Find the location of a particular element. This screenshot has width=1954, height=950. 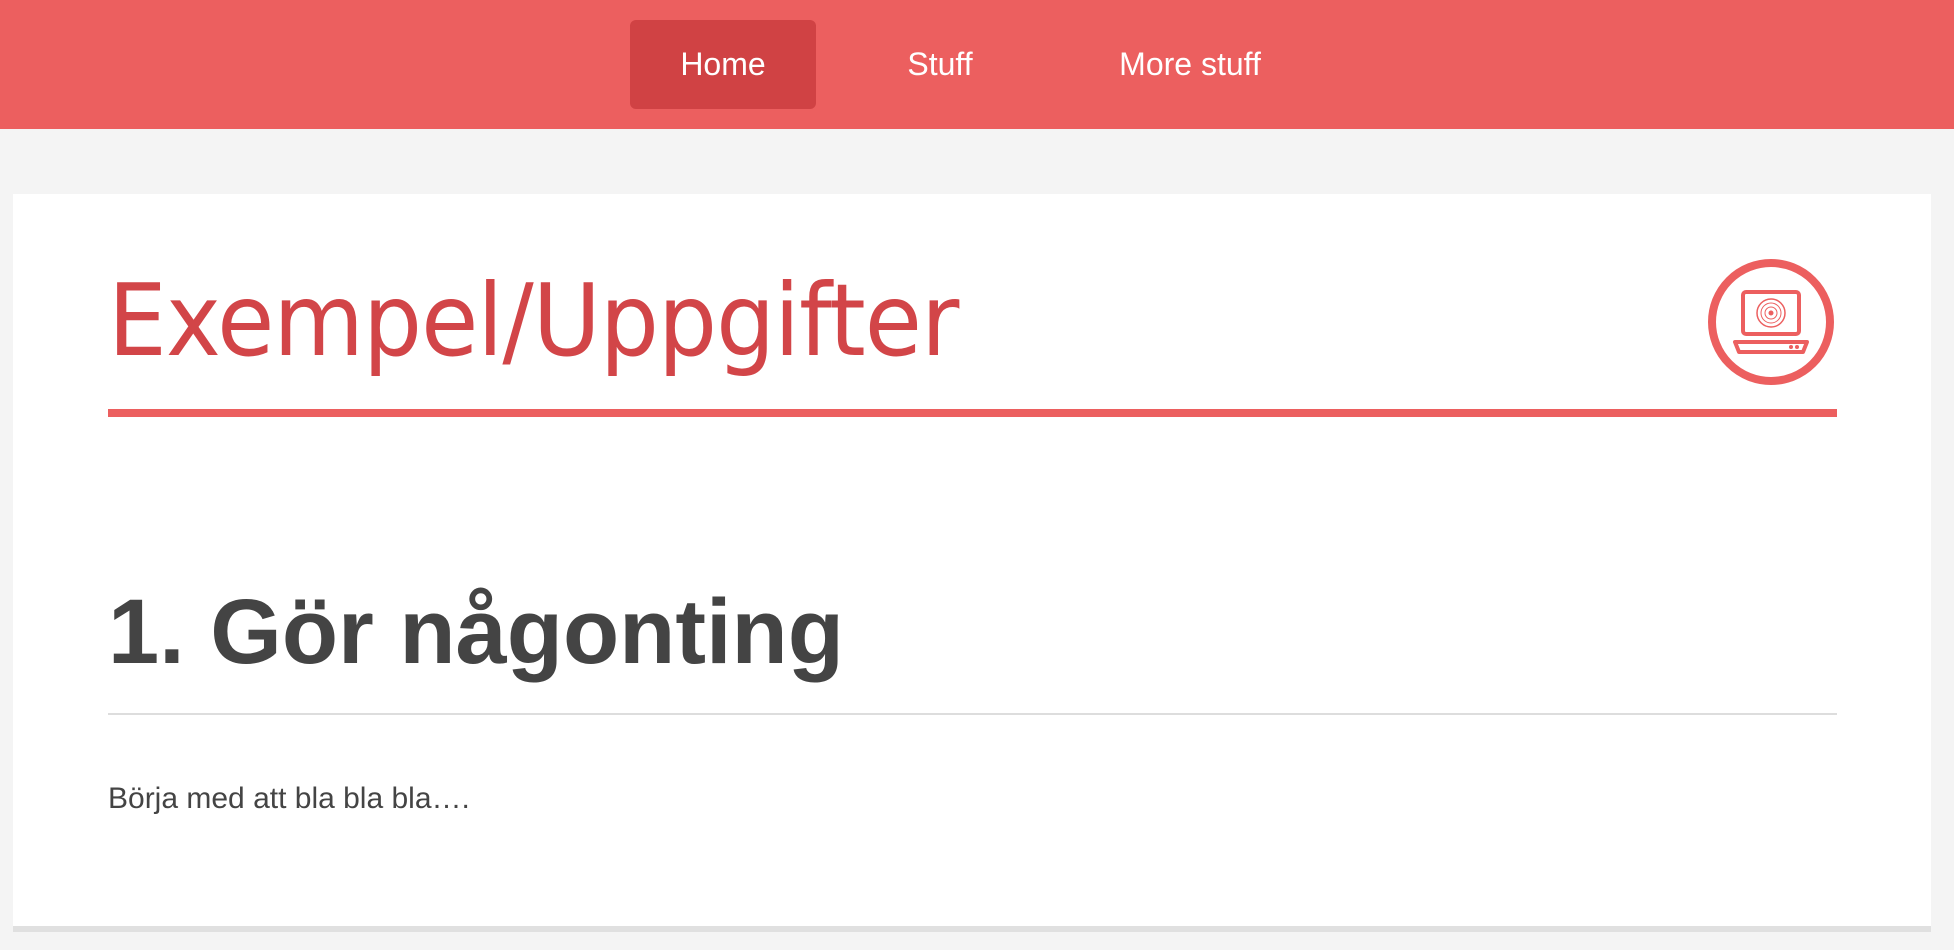

section-heading: 1. Gör någonting is located at coordinates (476, 632).